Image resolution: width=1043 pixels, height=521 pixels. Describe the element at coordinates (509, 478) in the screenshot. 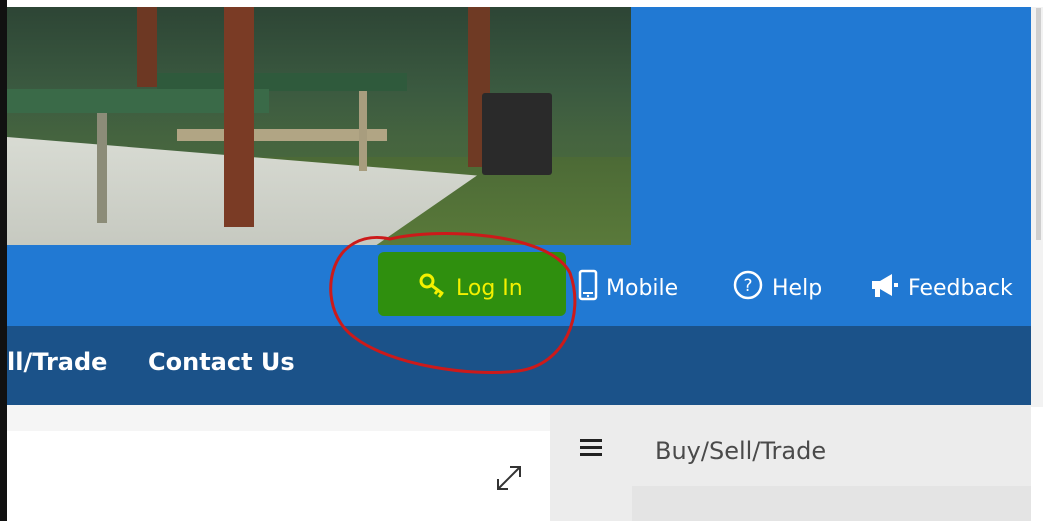

I see `expand-icon` at that location.